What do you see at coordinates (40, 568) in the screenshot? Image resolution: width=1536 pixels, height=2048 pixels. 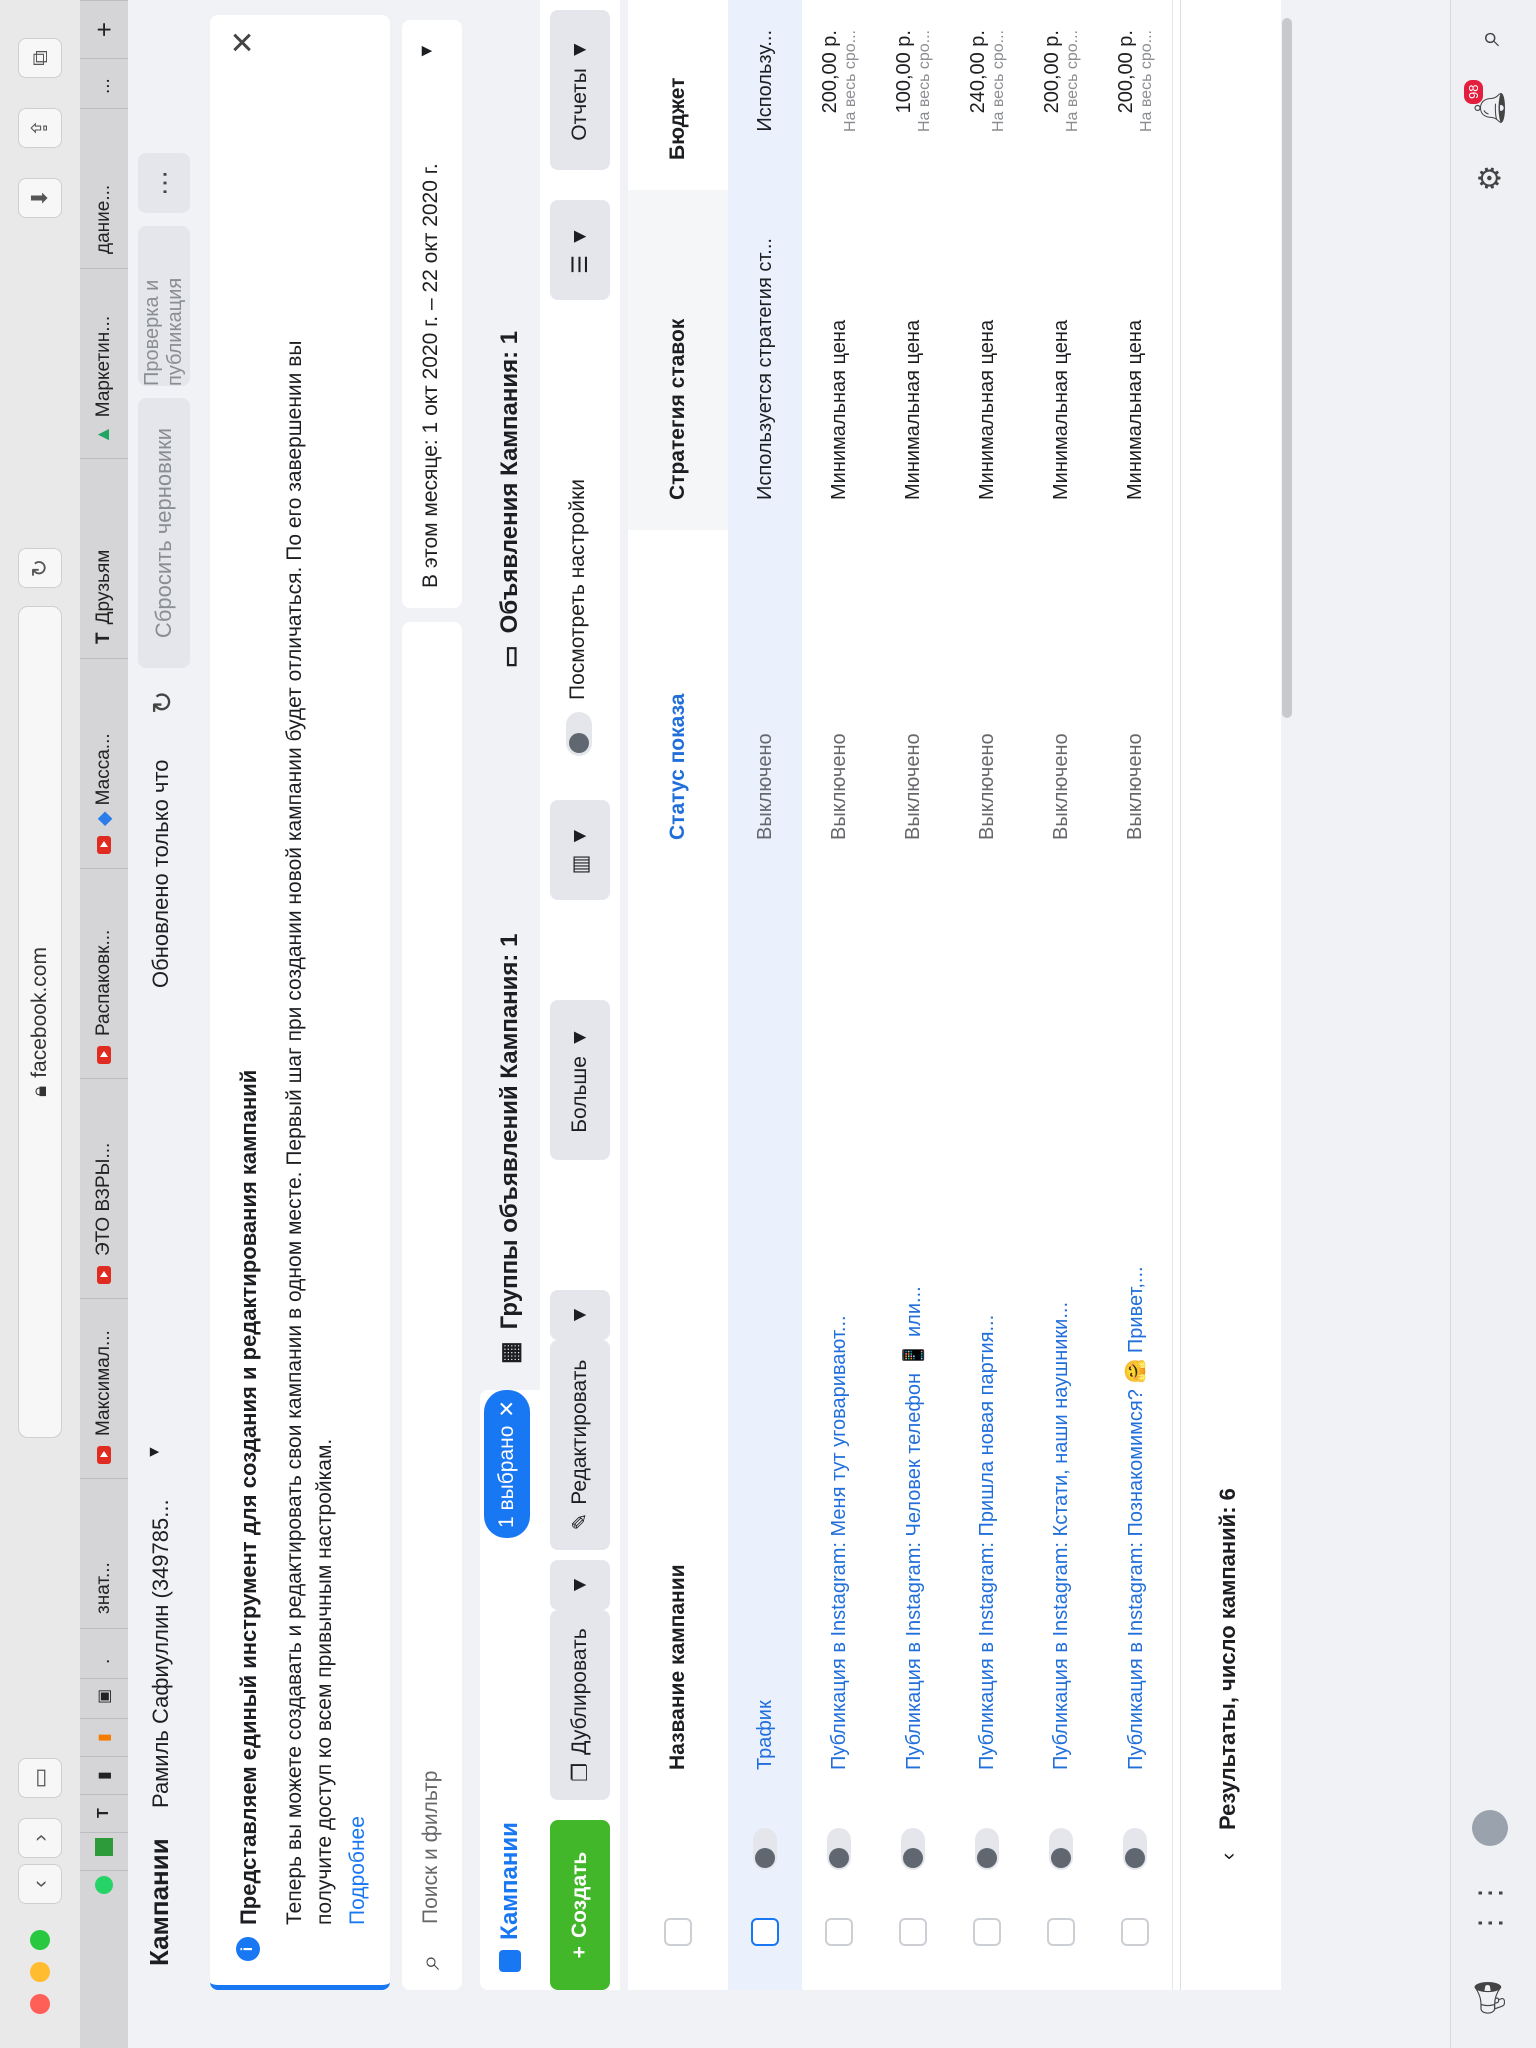 I see `reload-icon: ↻` at bounding box center [40, 568].